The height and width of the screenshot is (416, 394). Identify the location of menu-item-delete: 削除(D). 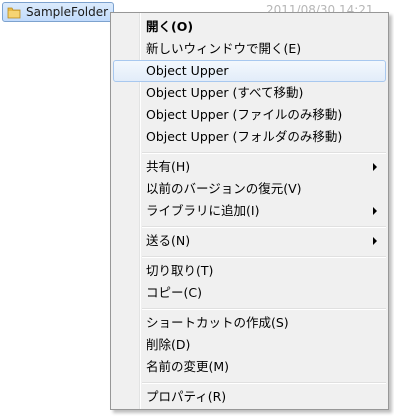
(249, 345).